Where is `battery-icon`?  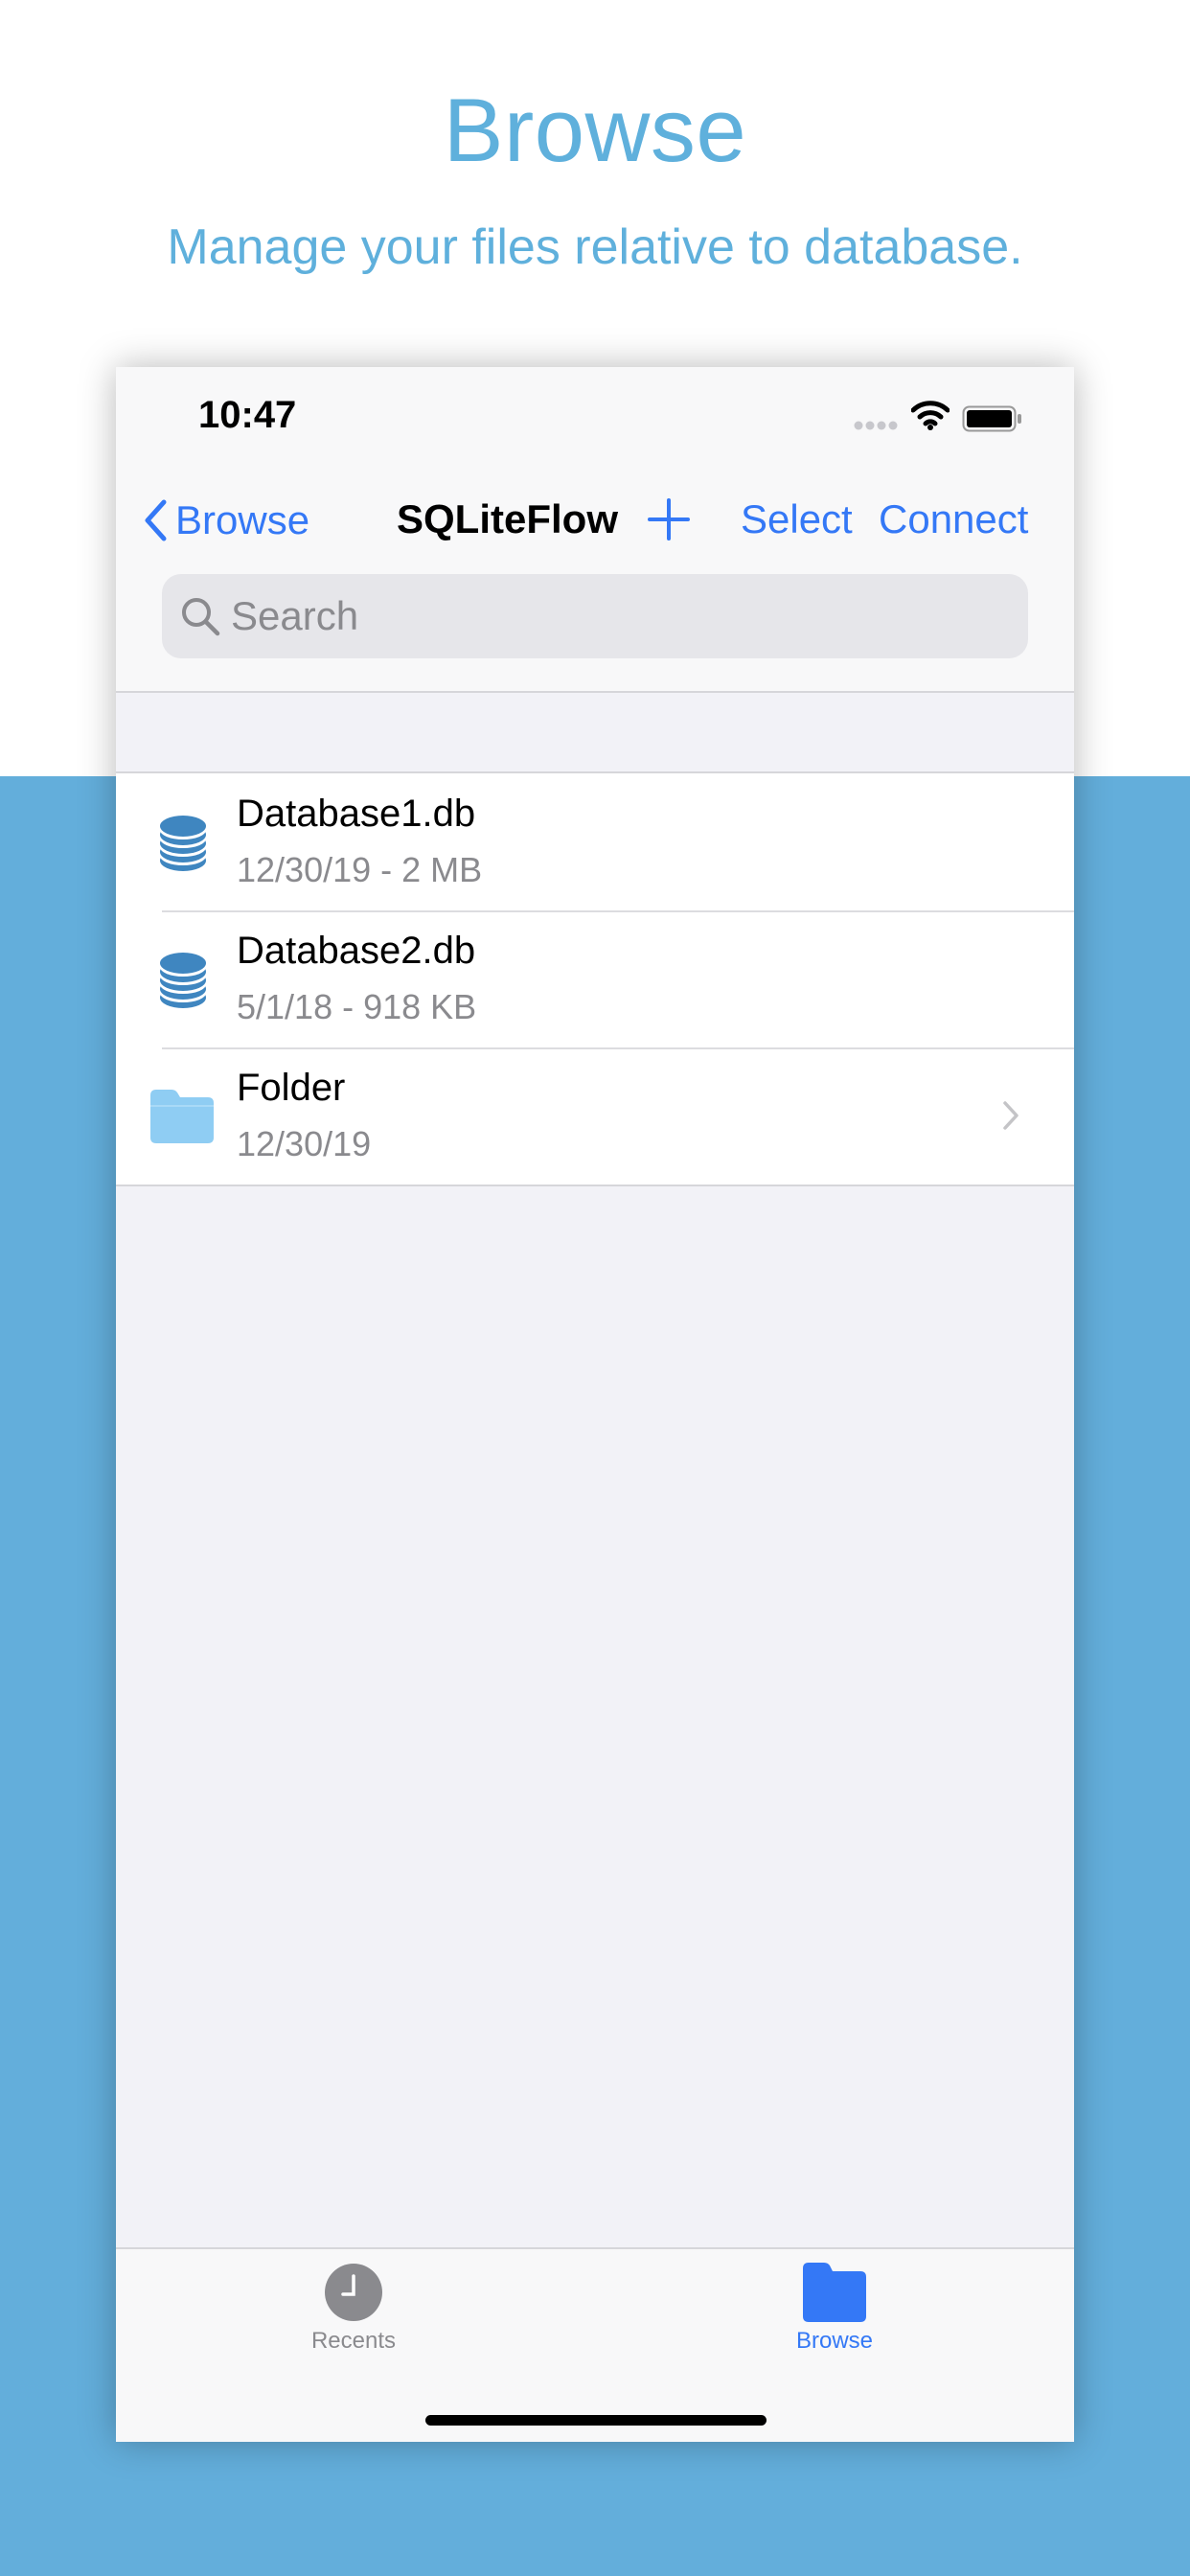
battery-icon is located at coordinates (991, 418).